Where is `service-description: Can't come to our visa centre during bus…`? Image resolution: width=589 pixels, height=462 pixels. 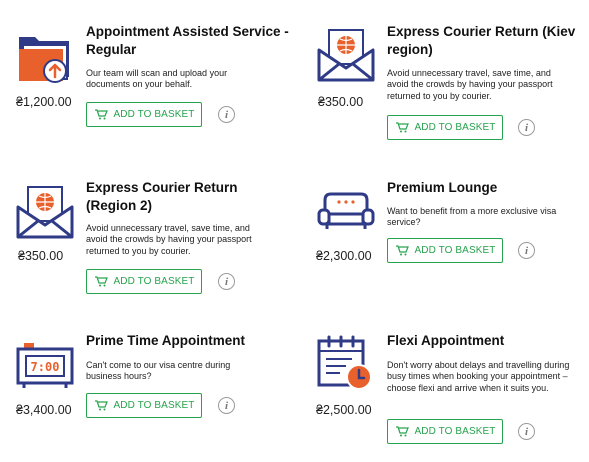 service-description: Can't come to our visa centre during bus… is located at coordinates (158, 371).